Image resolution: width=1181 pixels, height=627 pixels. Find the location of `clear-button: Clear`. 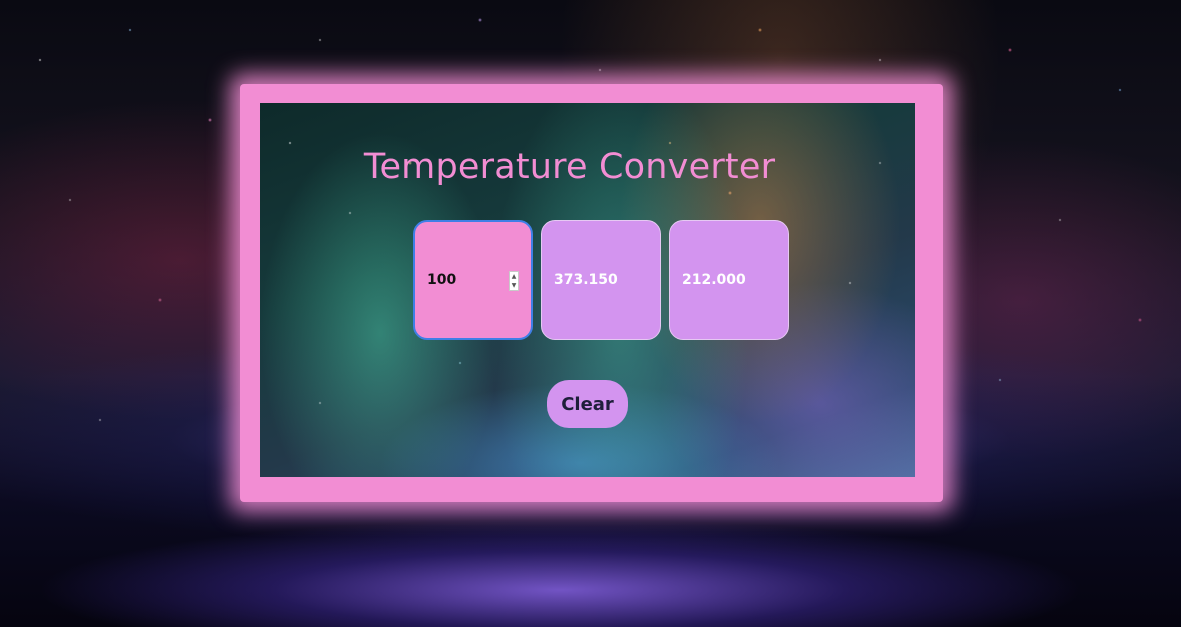

clear-button: Clear is located at coordinates (587, 404).